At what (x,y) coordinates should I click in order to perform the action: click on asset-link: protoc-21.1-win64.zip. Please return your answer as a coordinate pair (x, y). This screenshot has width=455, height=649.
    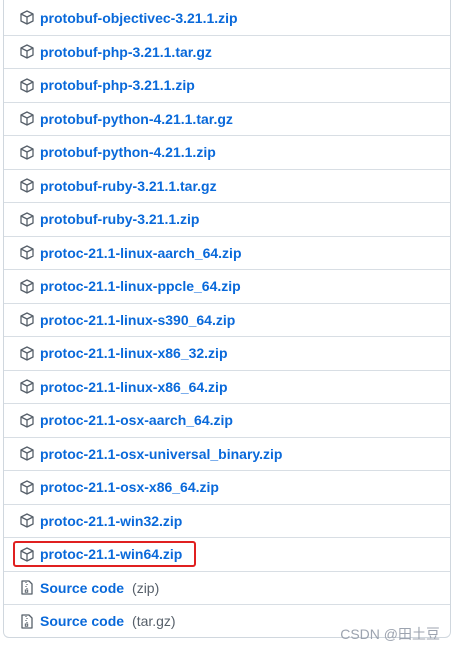
    Looking at the image, I should click on (111, 554).